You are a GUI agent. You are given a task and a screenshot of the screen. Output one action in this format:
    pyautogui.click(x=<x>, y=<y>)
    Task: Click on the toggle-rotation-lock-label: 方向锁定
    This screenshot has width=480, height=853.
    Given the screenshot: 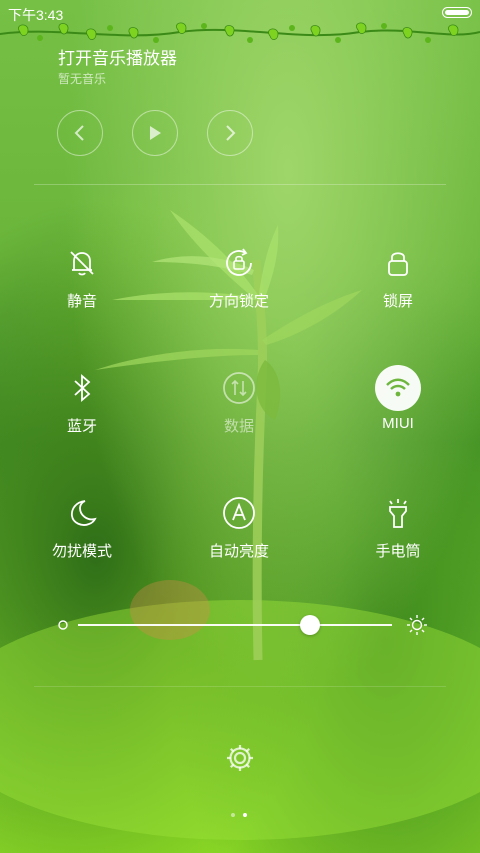 What is the action you would take?
    pyautogui.click(x=238, y=301)
    